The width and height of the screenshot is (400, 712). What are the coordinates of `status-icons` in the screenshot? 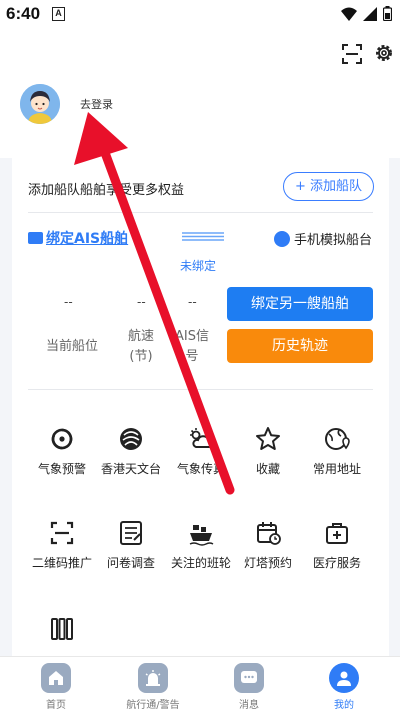 It's located at (366, 13).